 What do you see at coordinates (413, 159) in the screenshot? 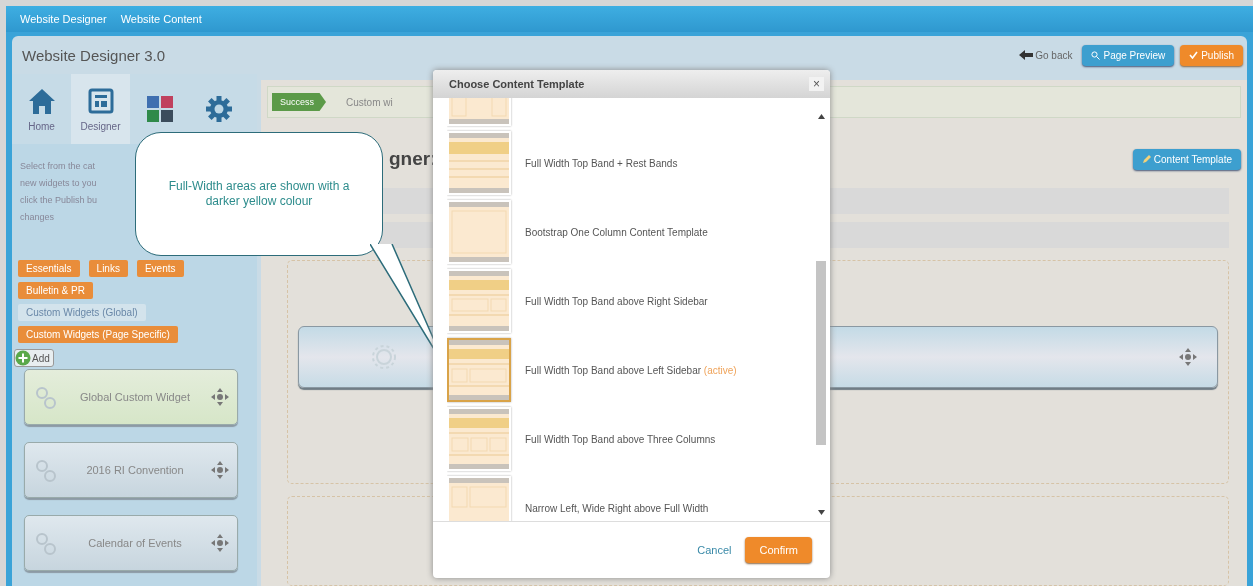
I see `page-heading: gner:` at bounding box center [413, 159].